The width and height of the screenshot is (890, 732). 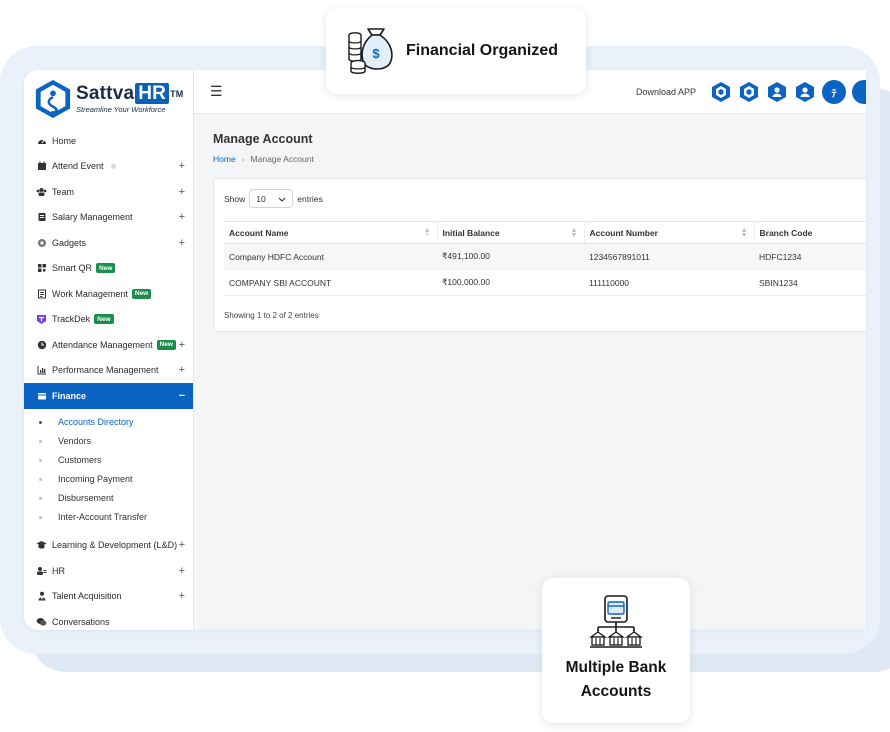 I want to click on sidebar-item-label: Learning & Development (L&D), so click(x=115, y=545).